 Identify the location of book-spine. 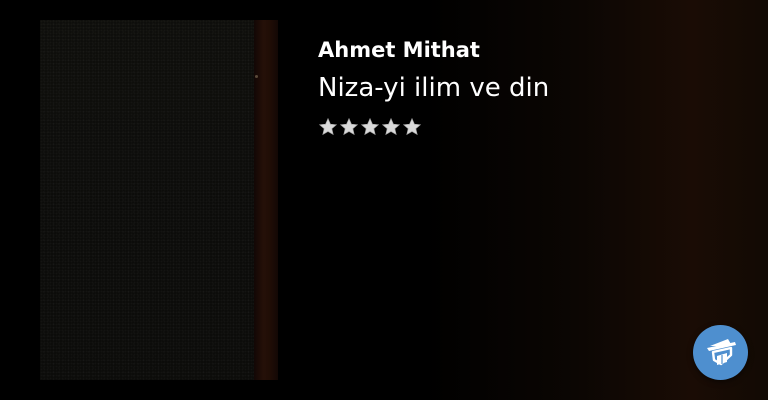
(266, 200).